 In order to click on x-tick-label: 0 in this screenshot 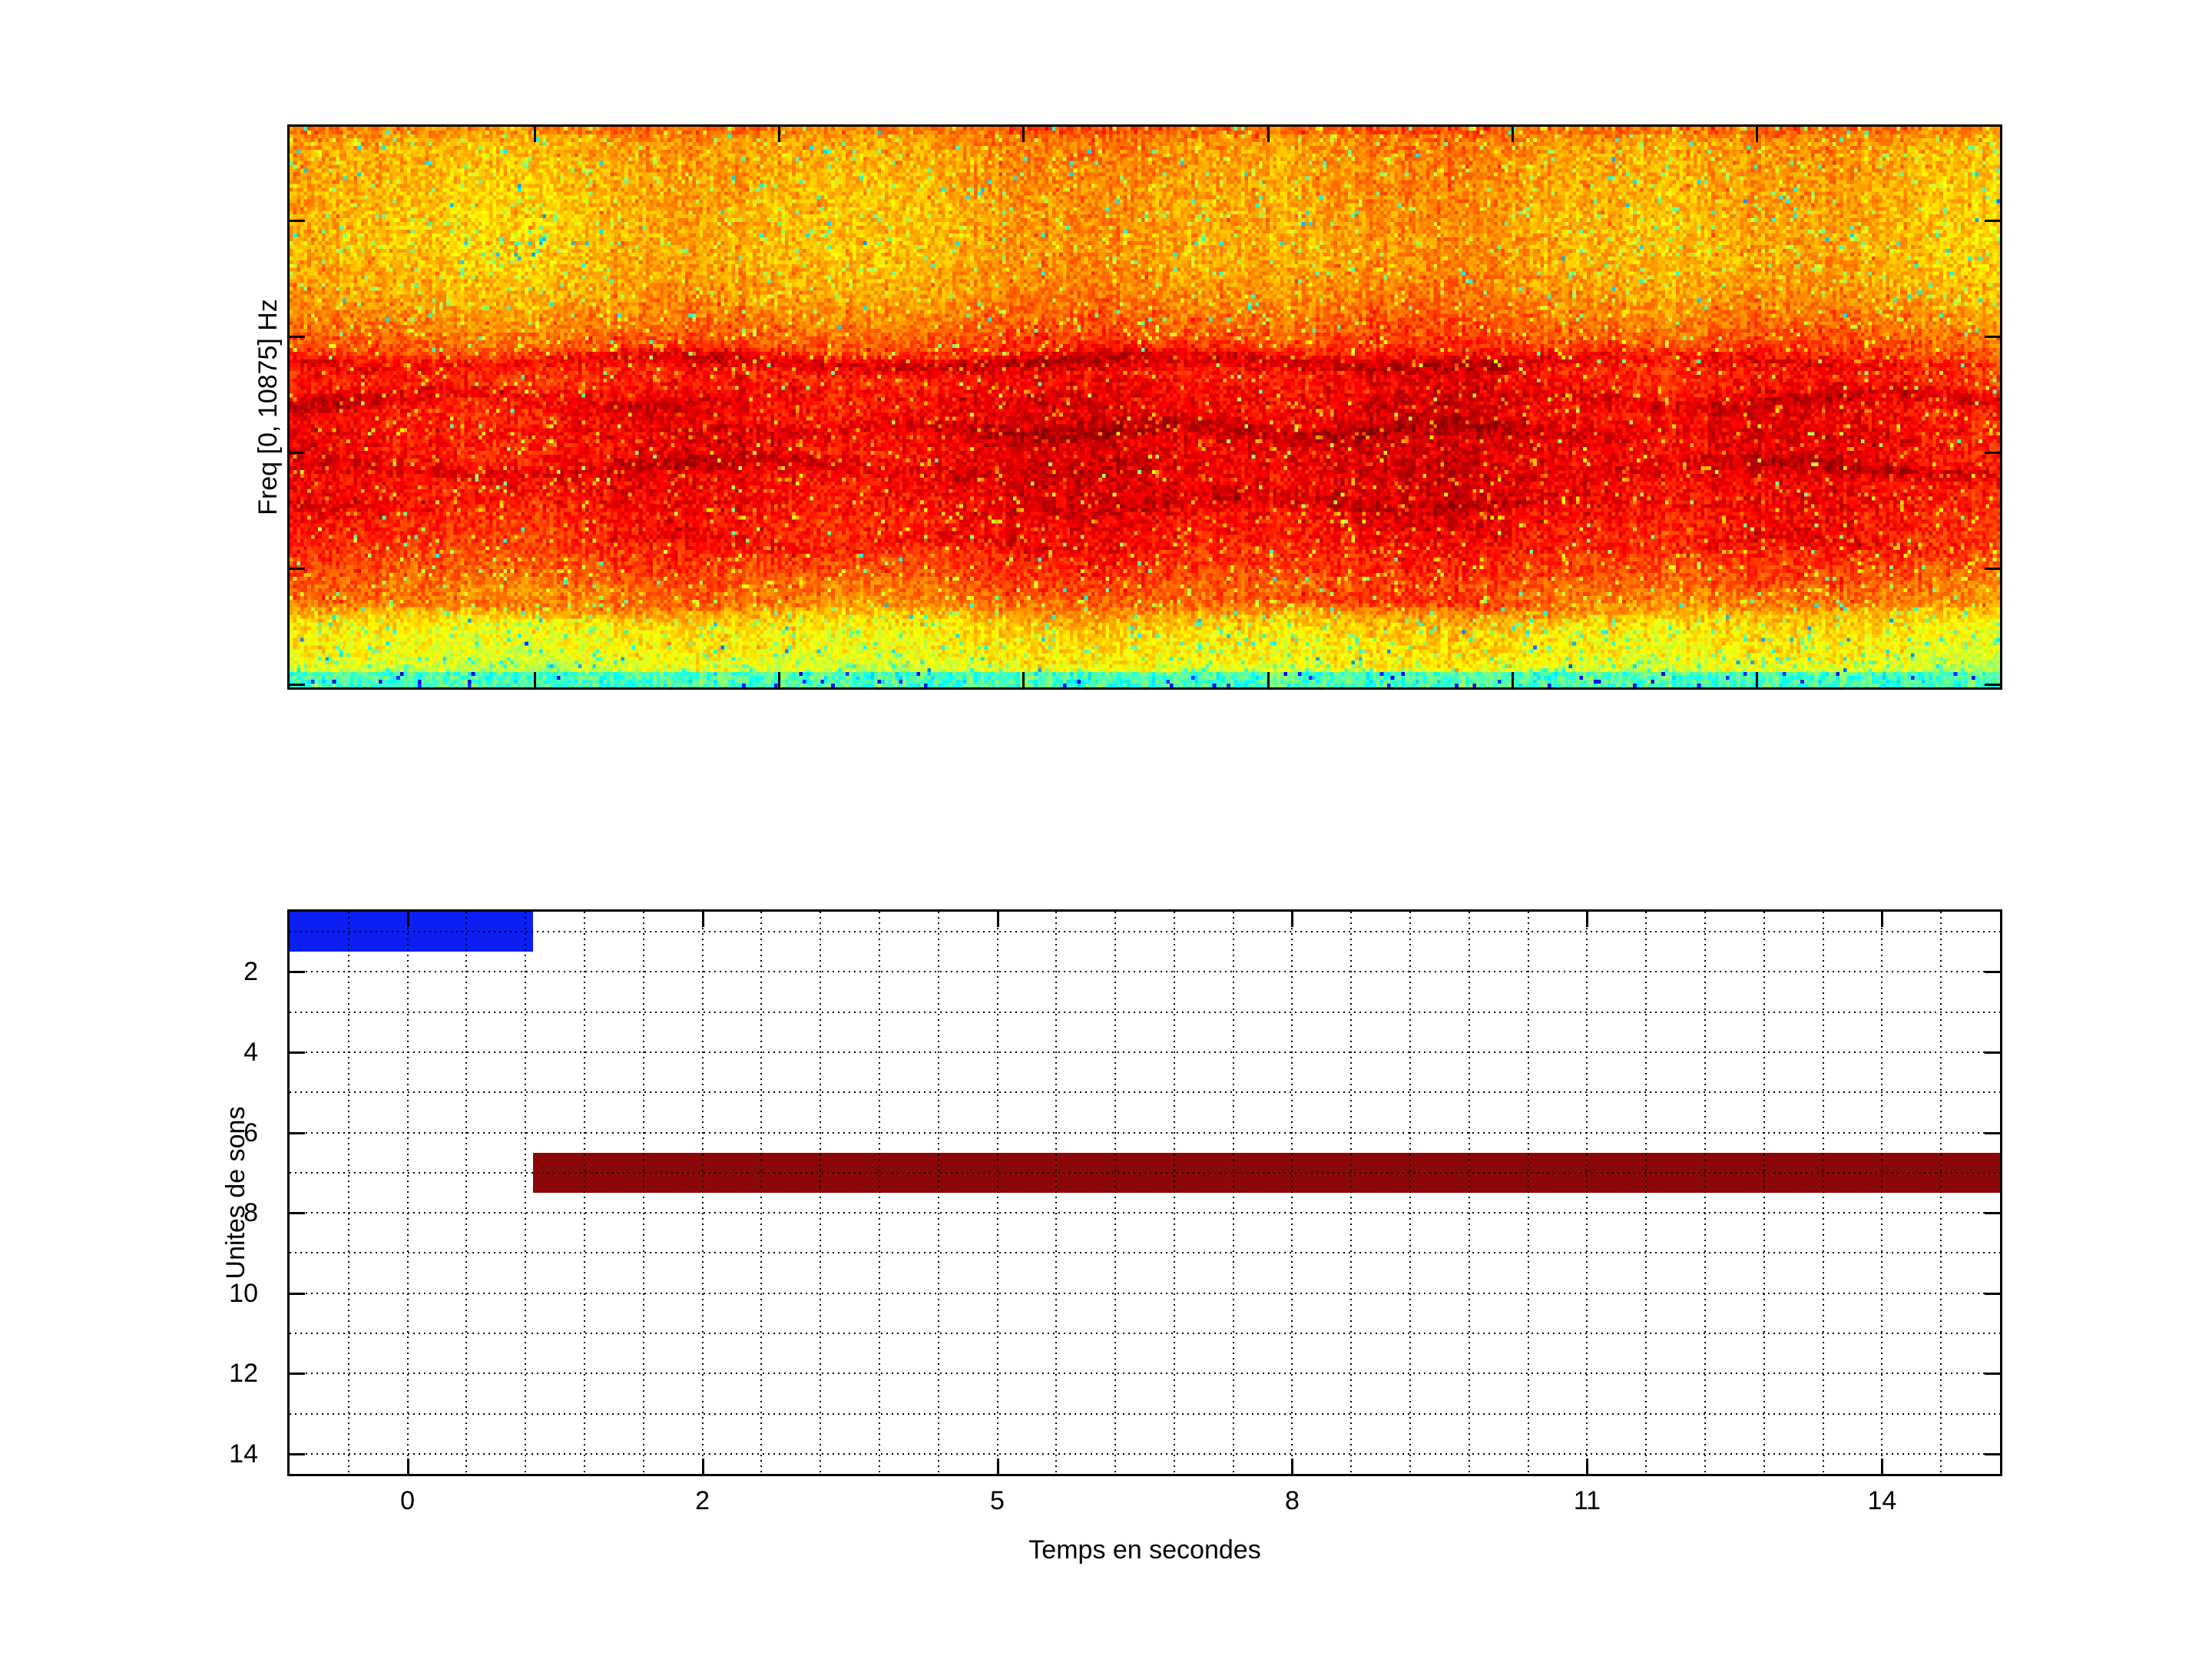, I will do `click(408, 1500)`.